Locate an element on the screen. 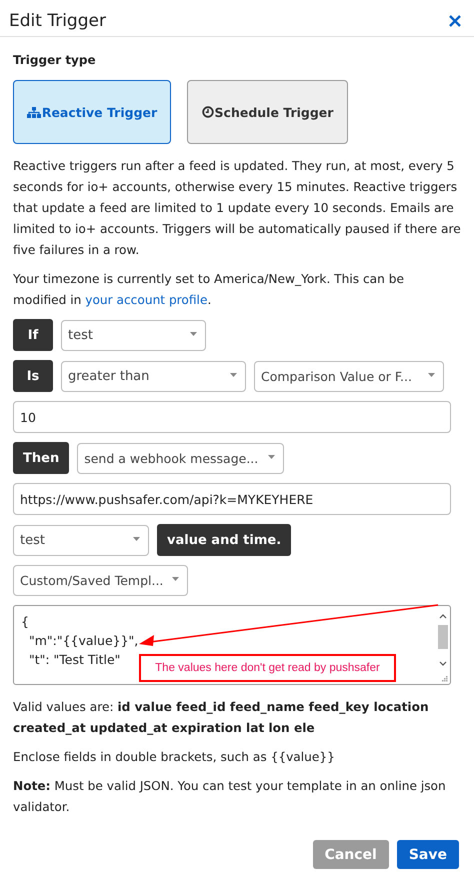  section-label: Trigger type is located at coordinates (55, 60).